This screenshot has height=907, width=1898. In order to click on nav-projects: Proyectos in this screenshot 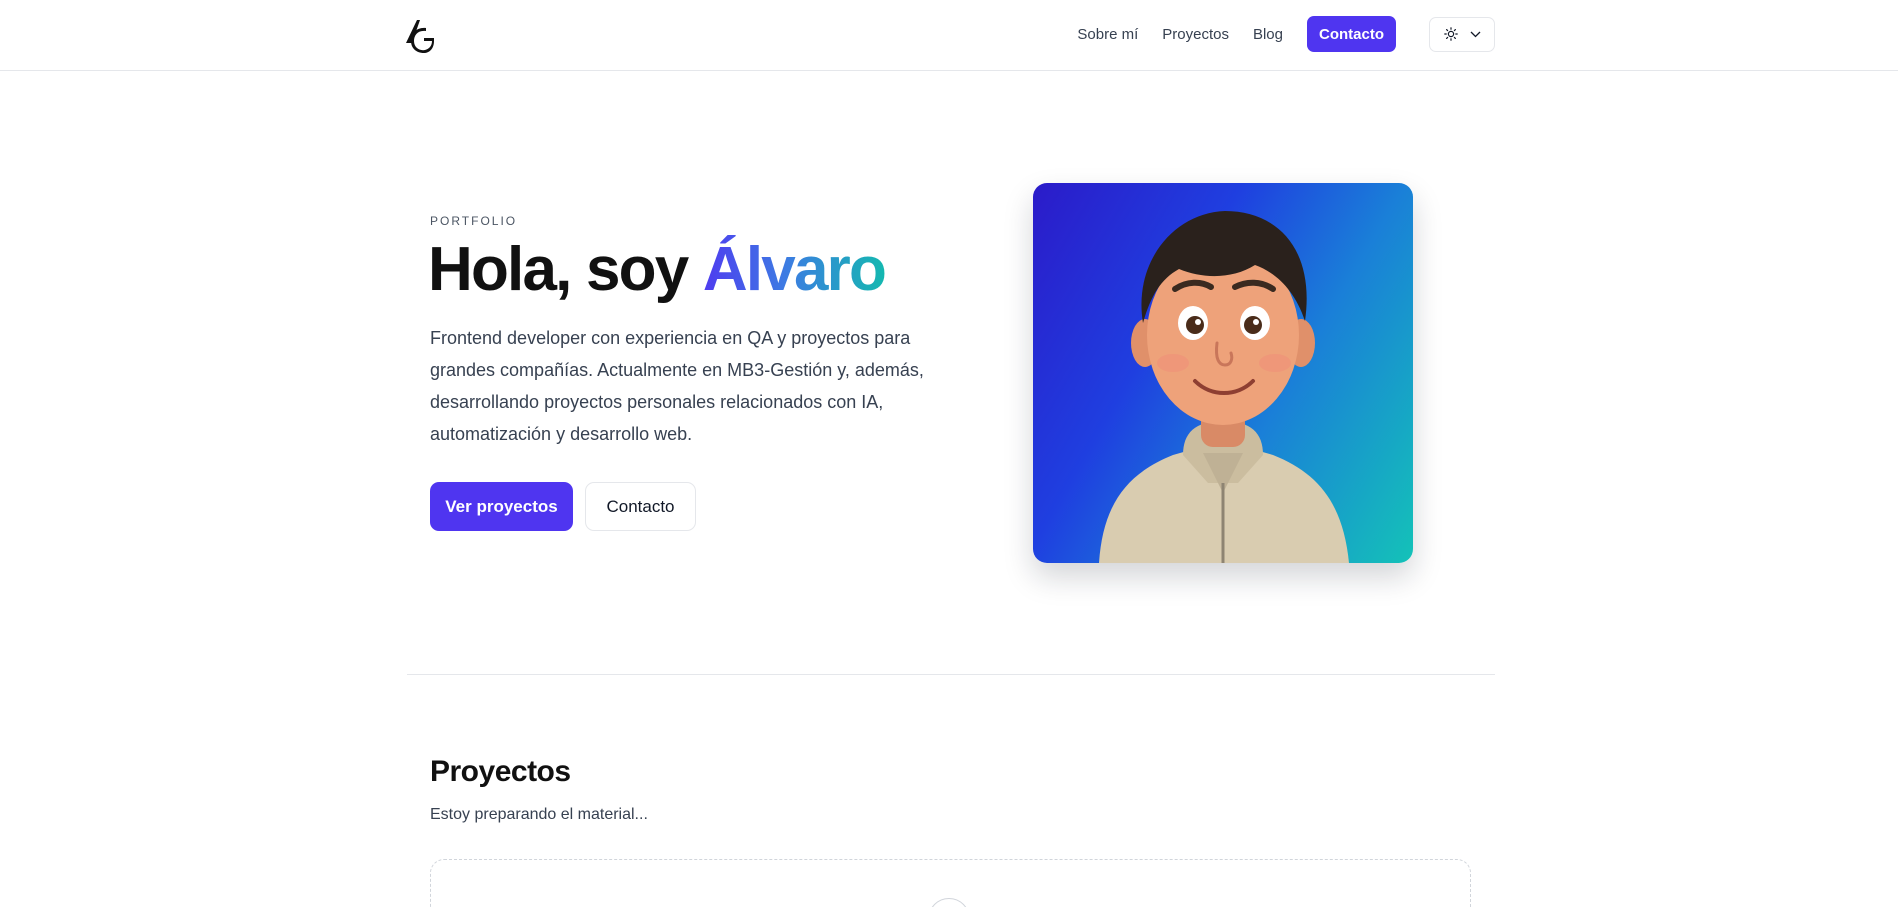, I will do `click(1195, 34)`.